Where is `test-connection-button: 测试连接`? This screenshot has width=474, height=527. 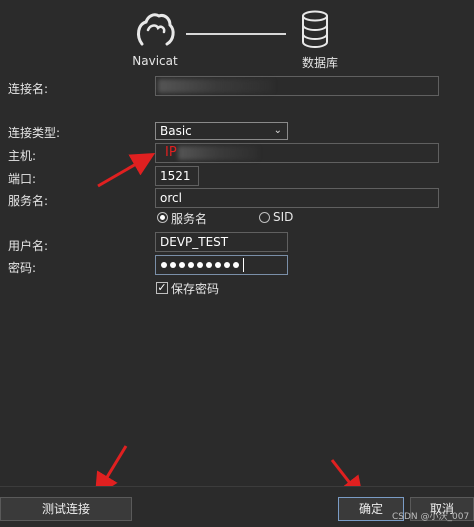
test-connection-button: 测试连接 is located at coordinates (66, 509).